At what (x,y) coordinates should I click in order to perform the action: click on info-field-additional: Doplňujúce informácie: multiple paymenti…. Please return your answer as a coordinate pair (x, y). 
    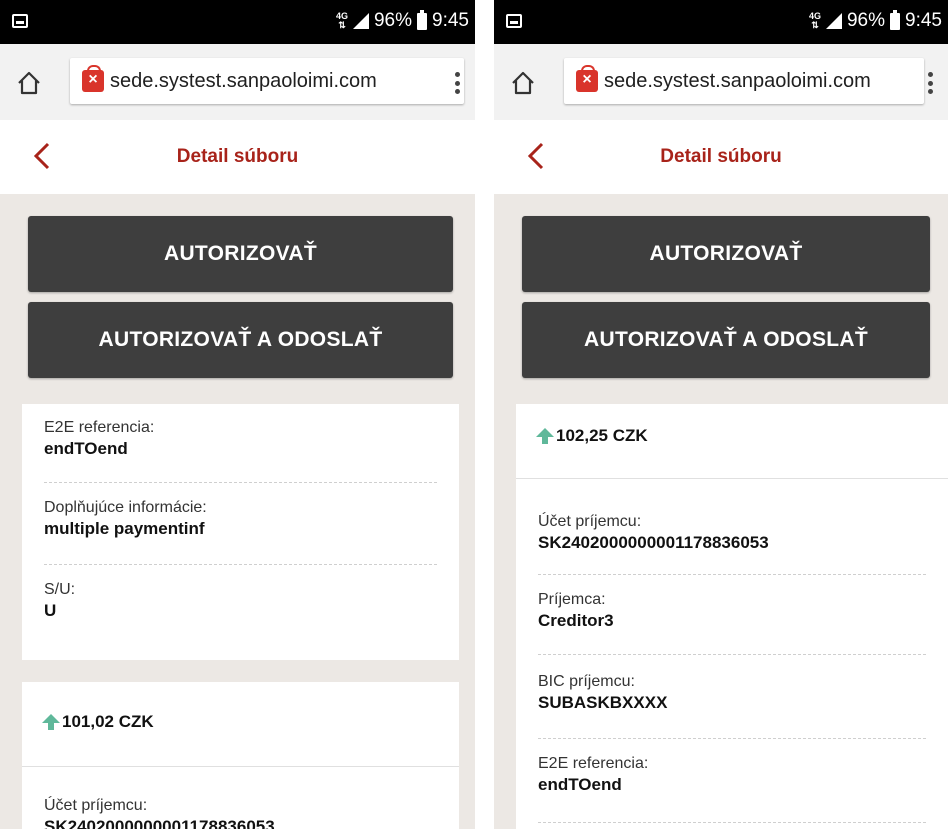
    Looking at the image, I should click on (125, 518).